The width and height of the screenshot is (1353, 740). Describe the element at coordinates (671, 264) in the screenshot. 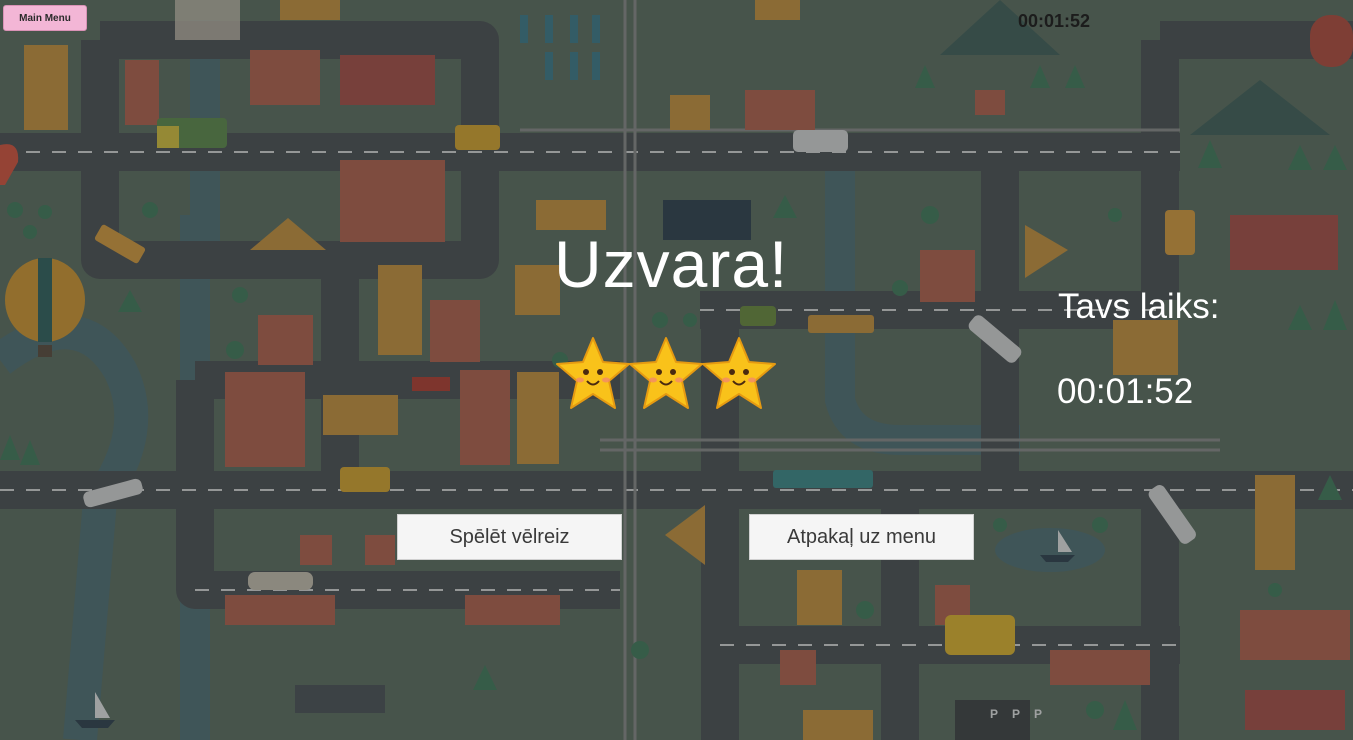

I see `victory-title: Uzvara!` at that location.